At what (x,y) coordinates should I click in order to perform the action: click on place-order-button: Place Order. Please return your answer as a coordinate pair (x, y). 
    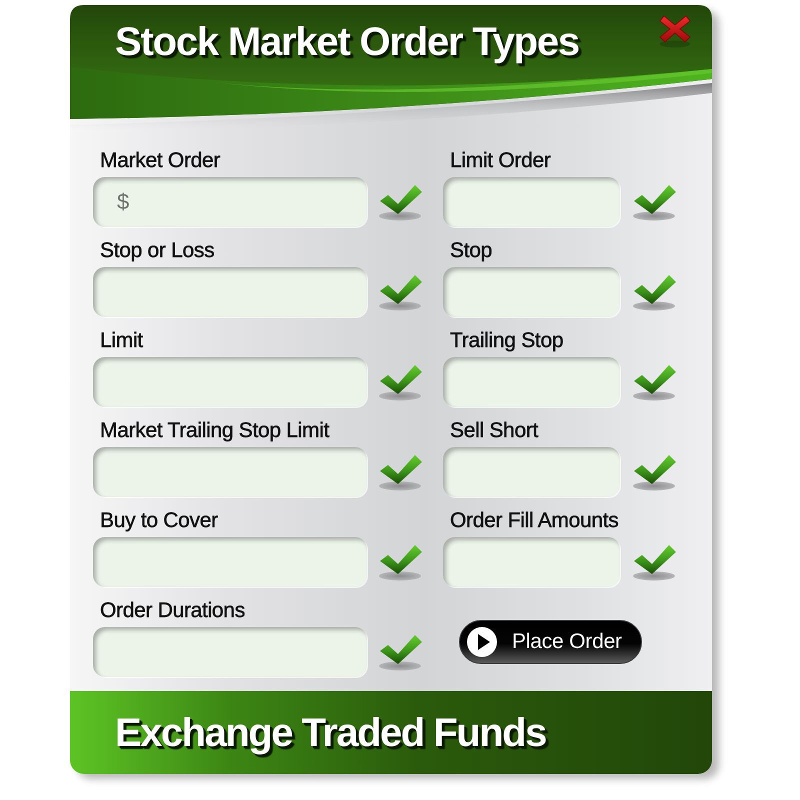
    Looking at the image, I should click on (550, 642).